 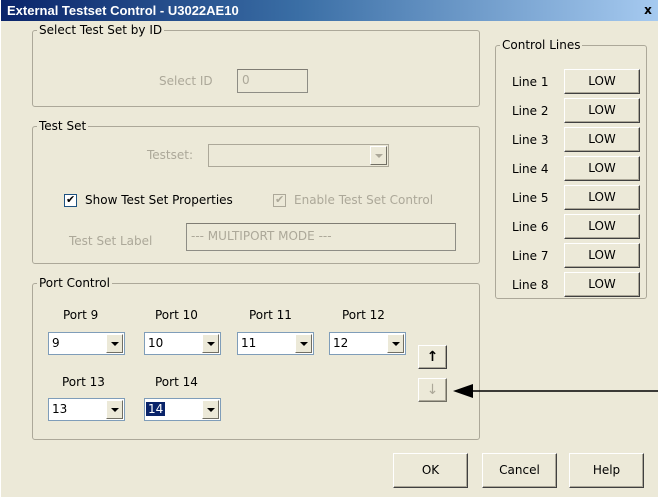 What do you see at coordinates (156, 409) in the screenshot?
I see `port-select-value: 14` at bounding box center [156, 409].